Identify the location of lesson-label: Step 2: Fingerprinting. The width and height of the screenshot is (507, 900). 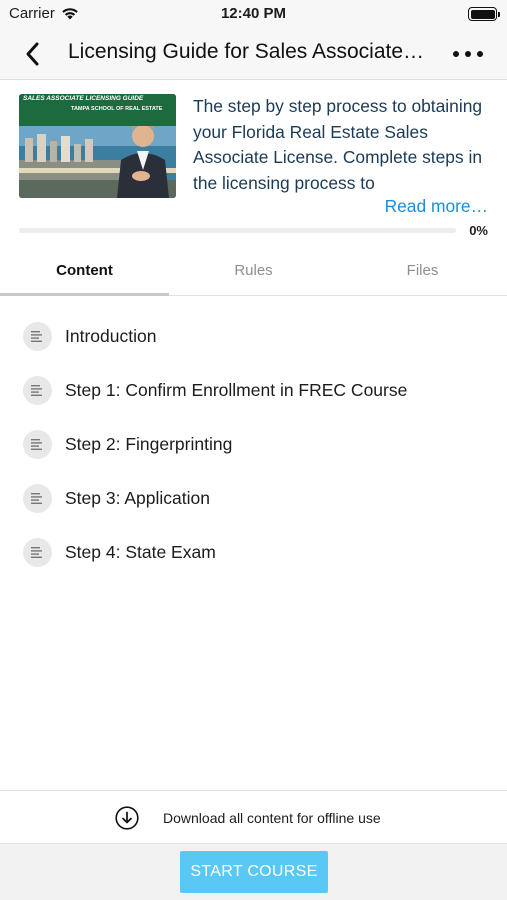
(149, 444).